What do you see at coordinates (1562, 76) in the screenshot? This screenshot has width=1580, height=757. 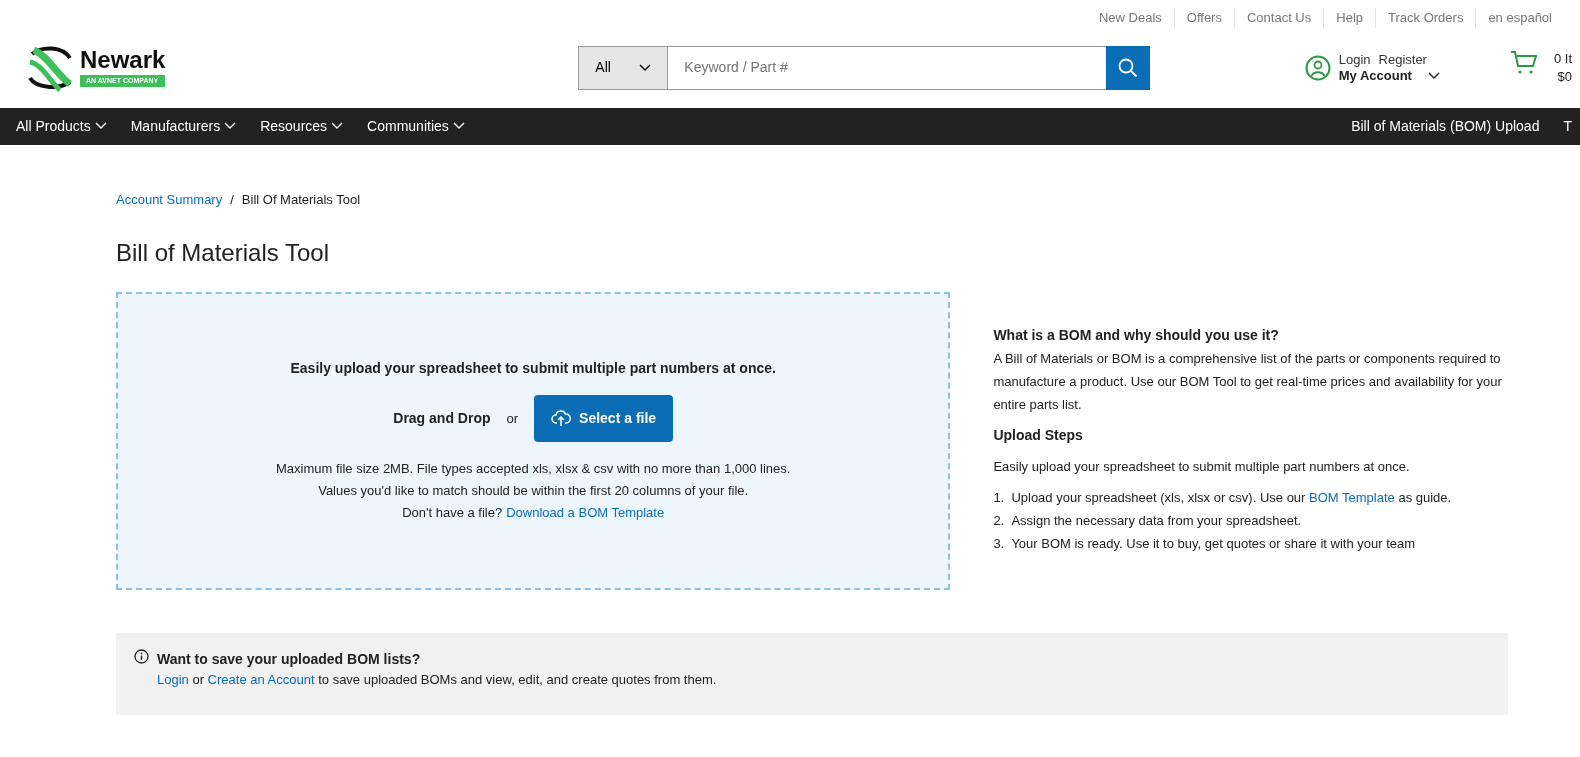 I see `cart-total: $0` at bounding box center [1562, 76].